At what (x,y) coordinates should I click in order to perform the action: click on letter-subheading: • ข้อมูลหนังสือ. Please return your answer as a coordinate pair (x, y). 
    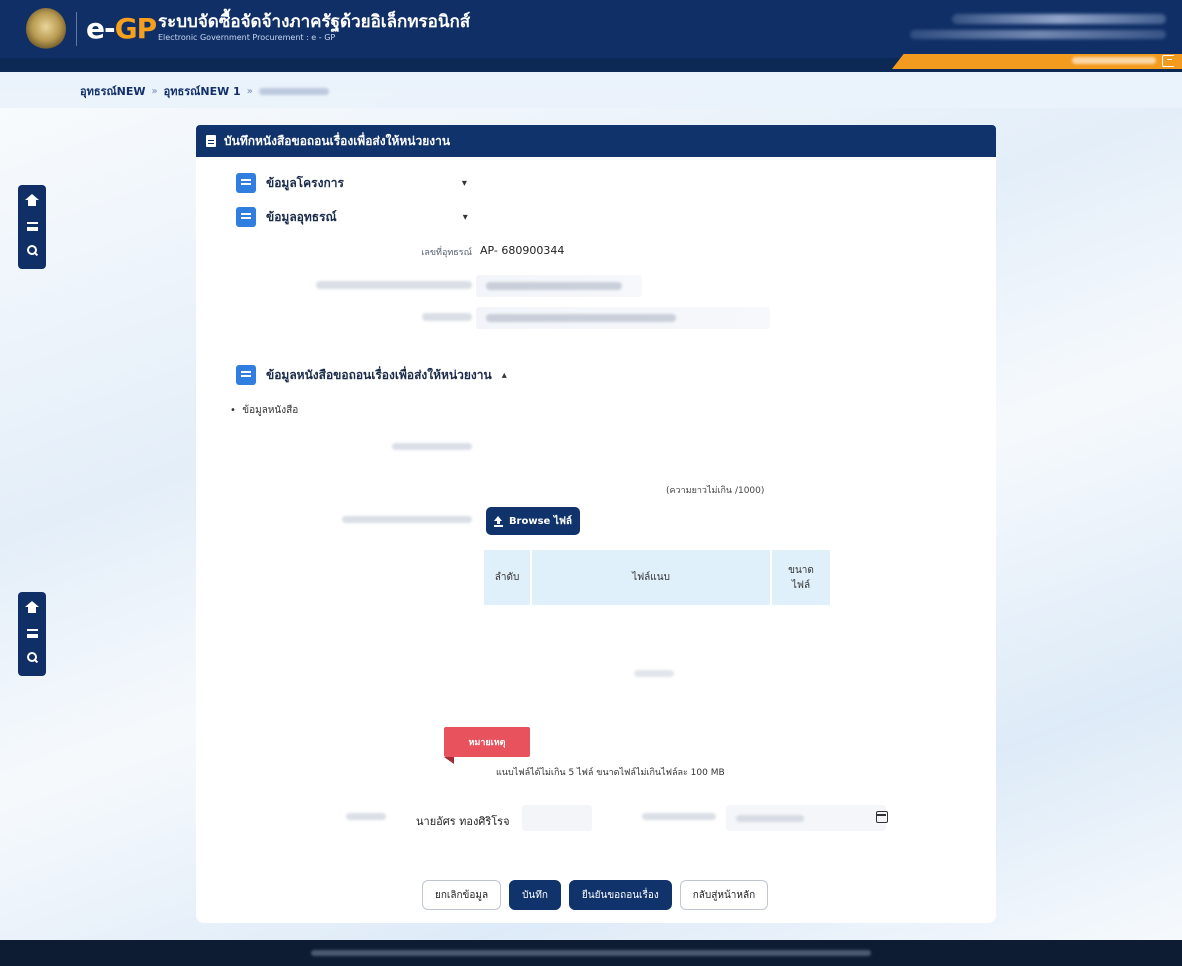
    Looking at the image, I should click on (264, 410).